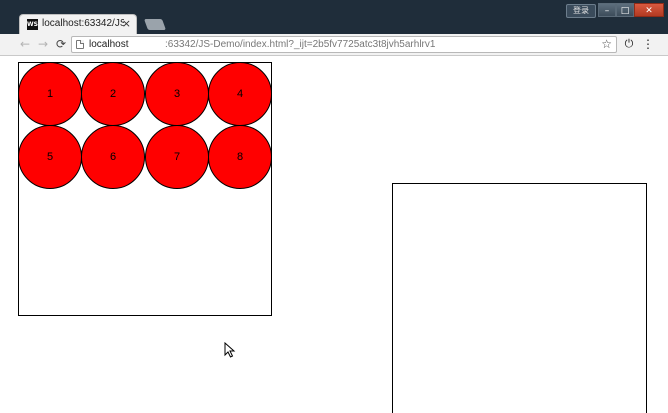  What do you see at coordinates (155, 24) in the screenshot?
I see `new-tab-button` at bounding box center [155, 24].